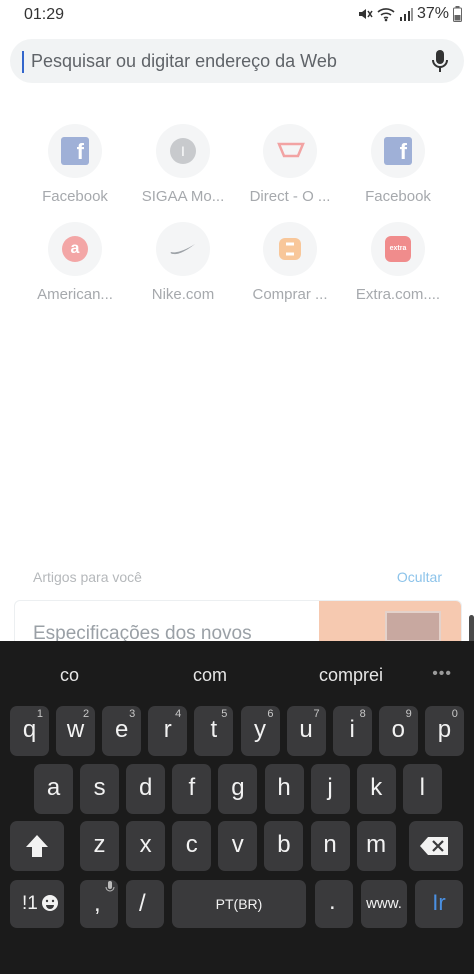  Describe the element at coordinates (30, 903) in the screenshot. I see `symbols-label: !1` at that location.